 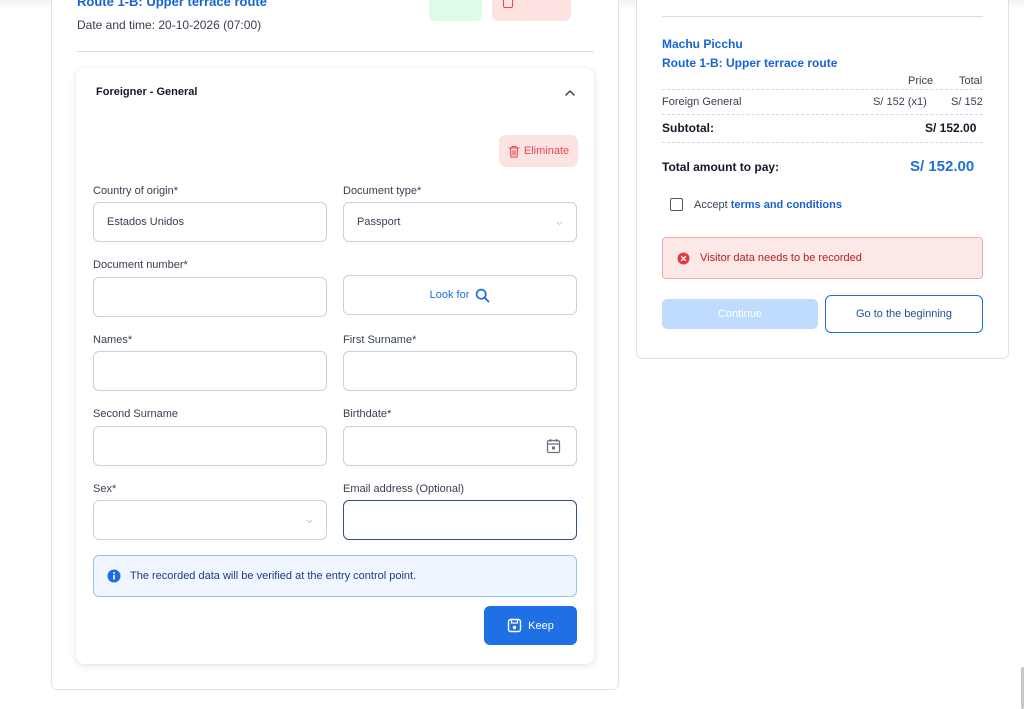 What do you see at coordinates (114, 576) in the screenshot?
I see `info-icon` at bounding box center [114, 576].